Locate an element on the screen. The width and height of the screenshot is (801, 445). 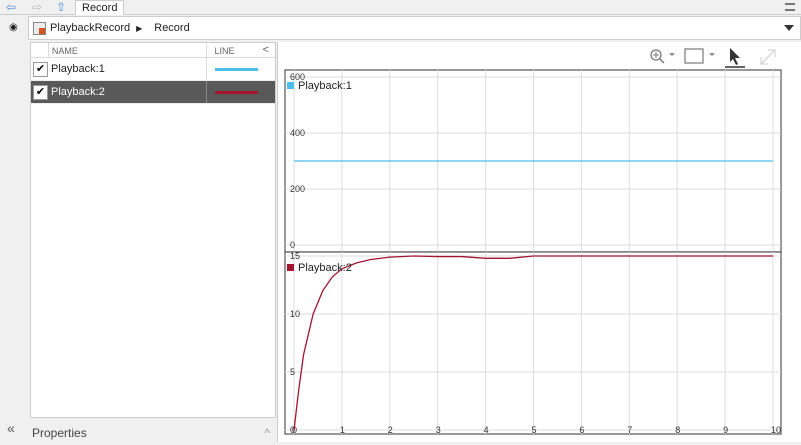
up-icon: ⇧ is located at coordinates (61, 7).